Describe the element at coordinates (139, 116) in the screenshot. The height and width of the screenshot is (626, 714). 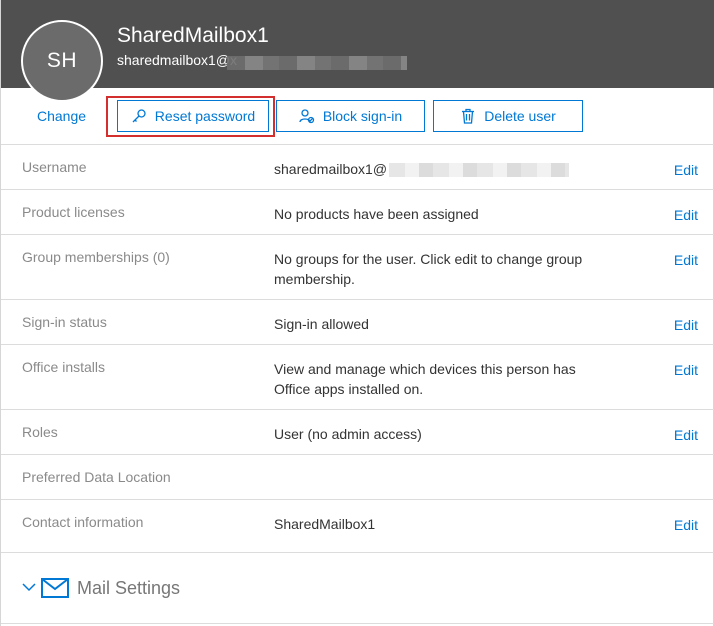
I see `key-icon` at that location.